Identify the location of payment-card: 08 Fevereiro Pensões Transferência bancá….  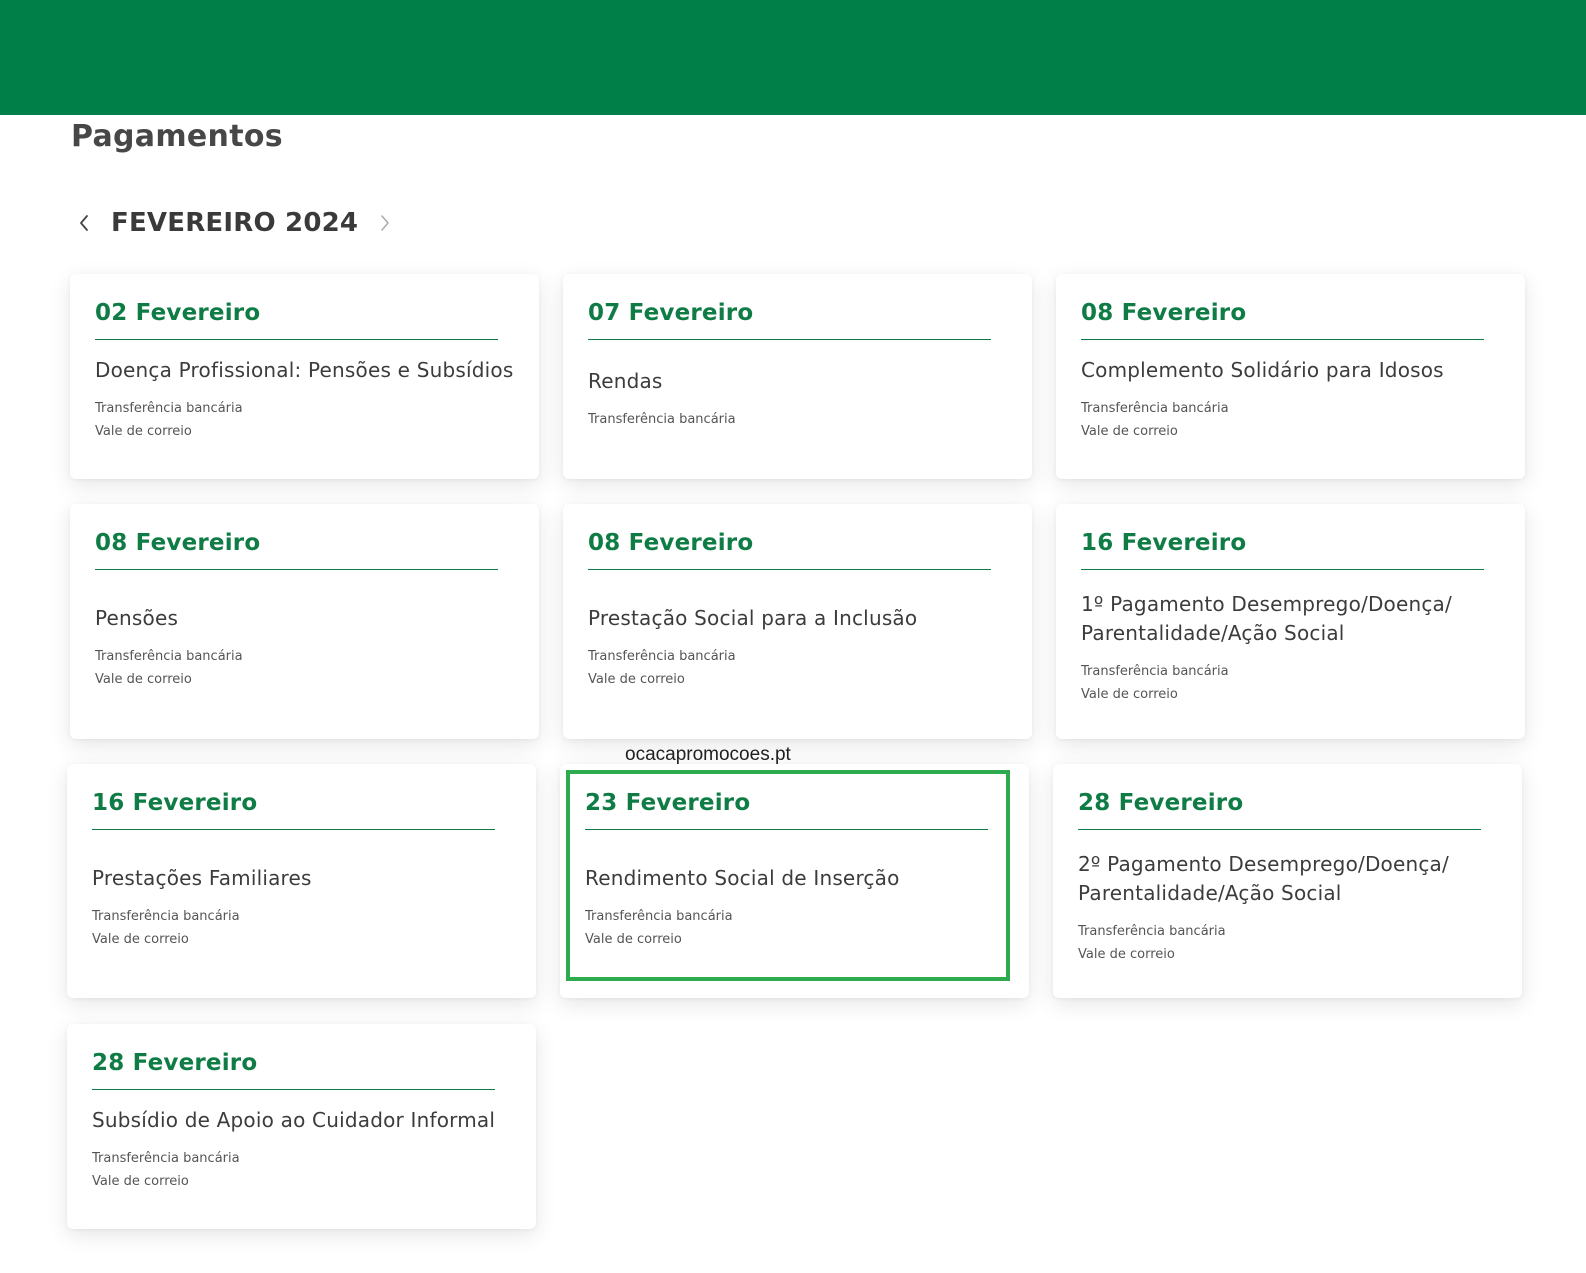
(304, 621).